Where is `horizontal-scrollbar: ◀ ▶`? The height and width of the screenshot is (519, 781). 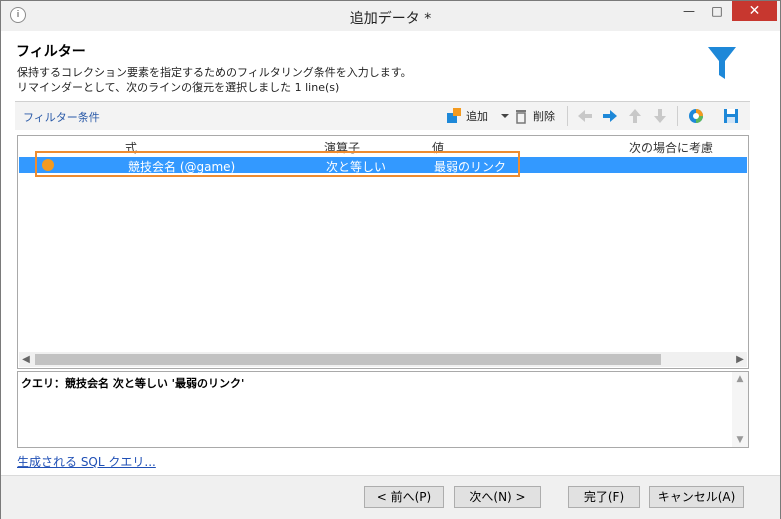 horizontal-scrollbar: ◀ ▶ is located at coordinates (383, 359).